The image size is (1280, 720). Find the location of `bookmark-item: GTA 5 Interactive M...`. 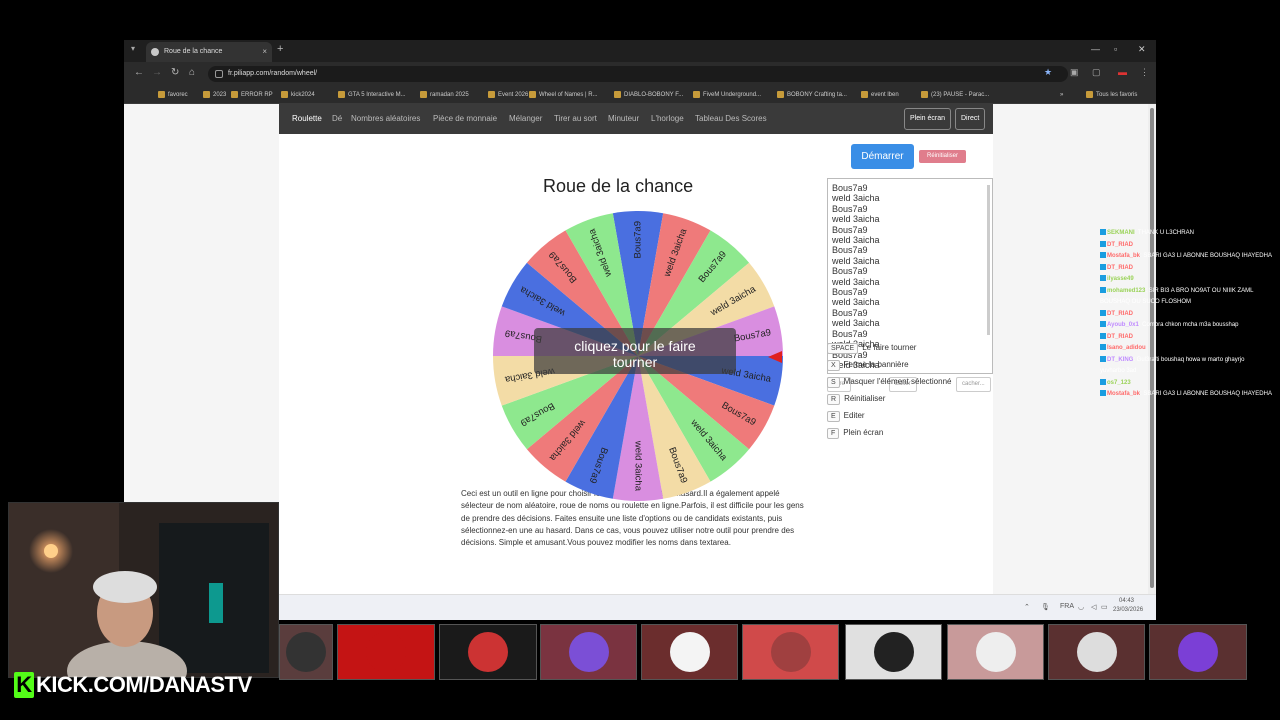

bookmark-item: GTA 5 Interactive M... is located at coordinates (372, 95).